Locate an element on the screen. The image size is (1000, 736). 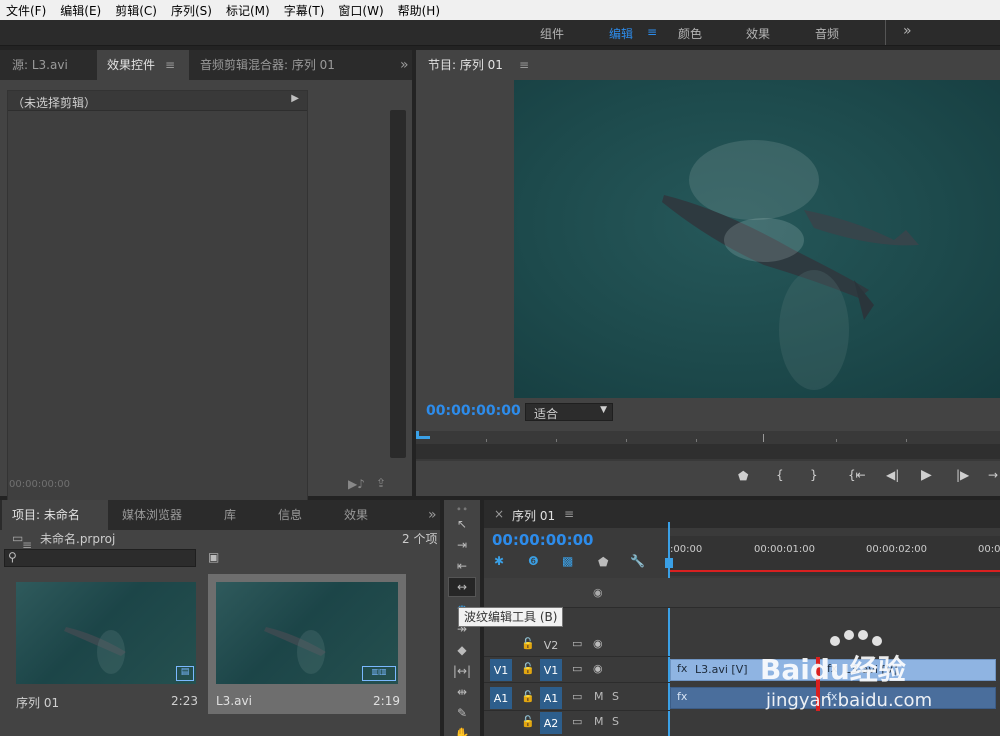
program-time-ruler is located at coordinates (708, 446).